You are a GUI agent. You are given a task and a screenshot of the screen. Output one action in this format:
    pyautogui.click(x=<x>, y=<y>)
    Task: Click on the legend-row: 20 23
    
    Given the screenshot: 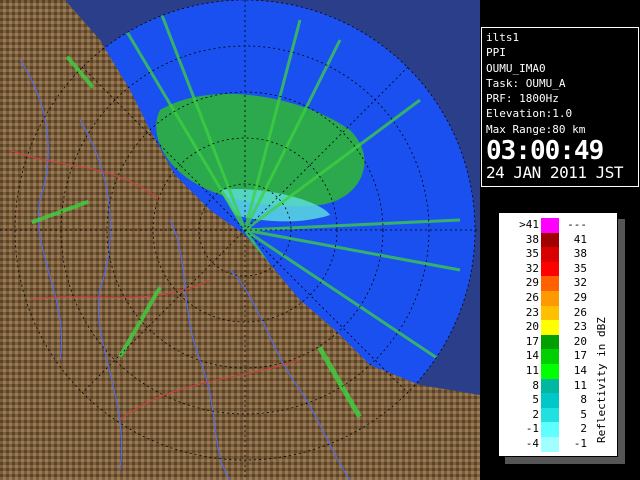 What is the action you would take?
    pyautogui.click(x=549, y=328)
    